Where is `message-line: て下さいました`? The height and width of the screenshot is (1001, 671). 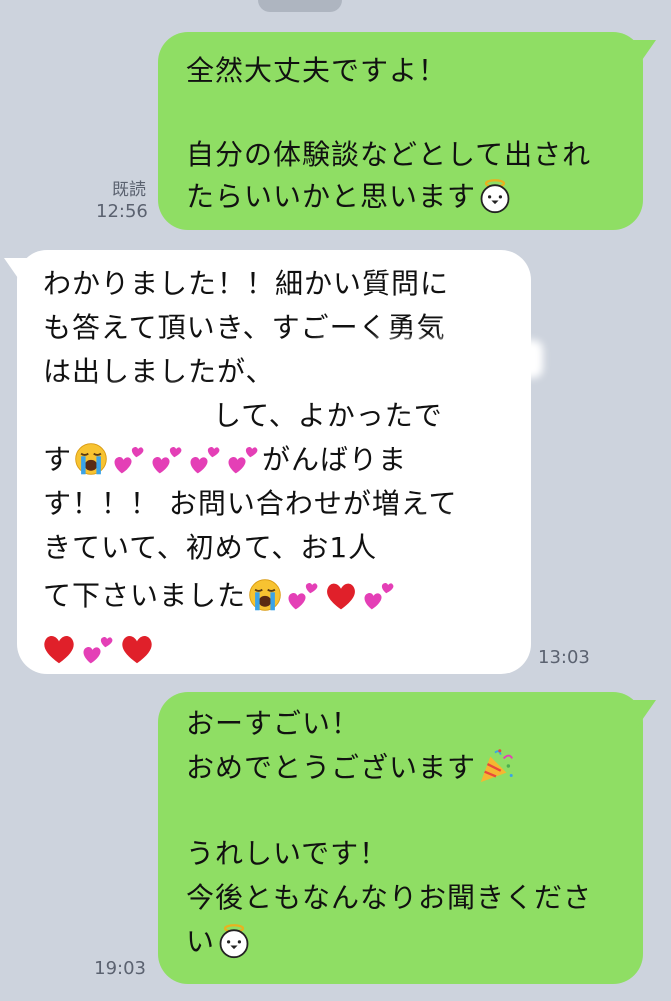 message-line: て下さいました is located at coordinates (287, 596).